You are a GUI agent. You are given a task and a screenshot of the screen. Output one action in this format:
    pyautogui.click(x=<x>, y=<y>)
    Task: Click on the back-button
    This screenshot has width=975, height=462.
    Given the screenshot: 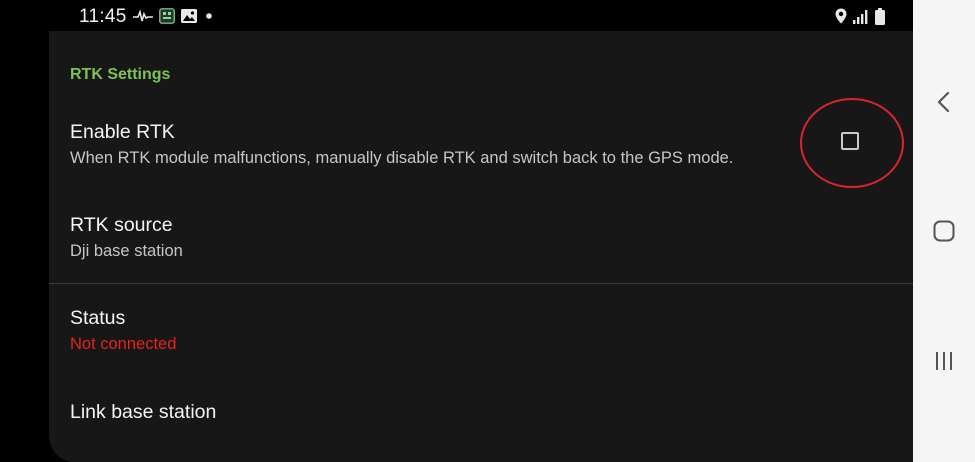 What is the action you would take?
    pyautogui.click(x=944, y=102)
    